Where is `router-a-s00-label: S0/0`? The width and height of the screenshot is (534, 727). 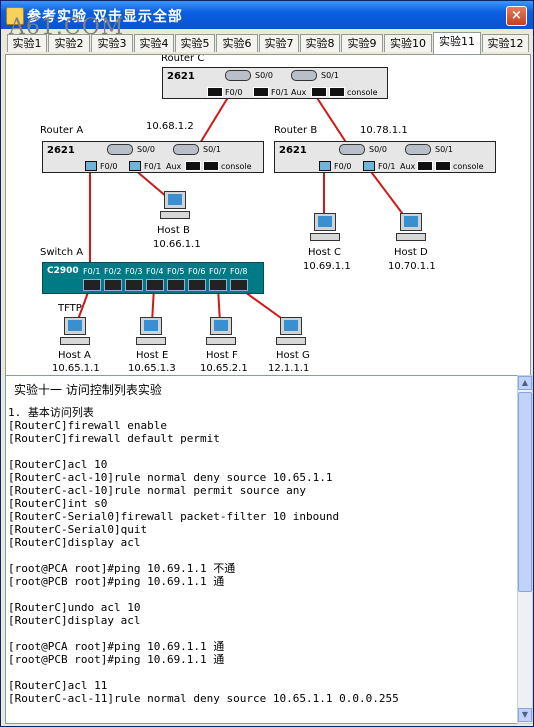
router-a-s00-label: S0/0 is located at coordinates (146, 149).